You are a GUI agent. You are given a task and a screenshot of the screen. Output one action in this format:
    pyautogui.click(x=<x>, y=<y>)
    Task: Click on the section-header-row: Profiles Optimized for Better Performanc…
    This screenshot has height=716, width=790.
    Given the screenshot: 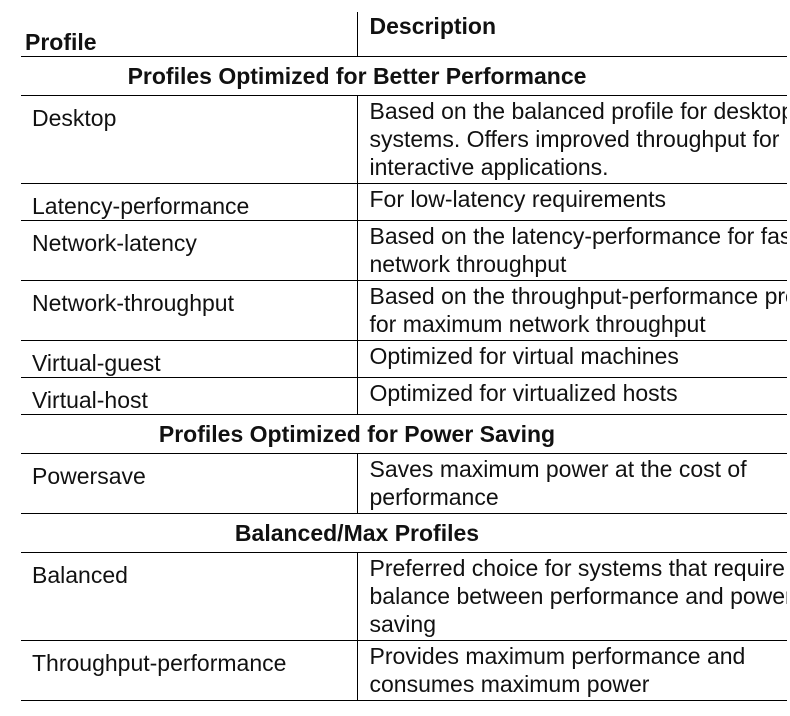 What is the action you would take?
    pyautogui.click(x=404, y=76)
    